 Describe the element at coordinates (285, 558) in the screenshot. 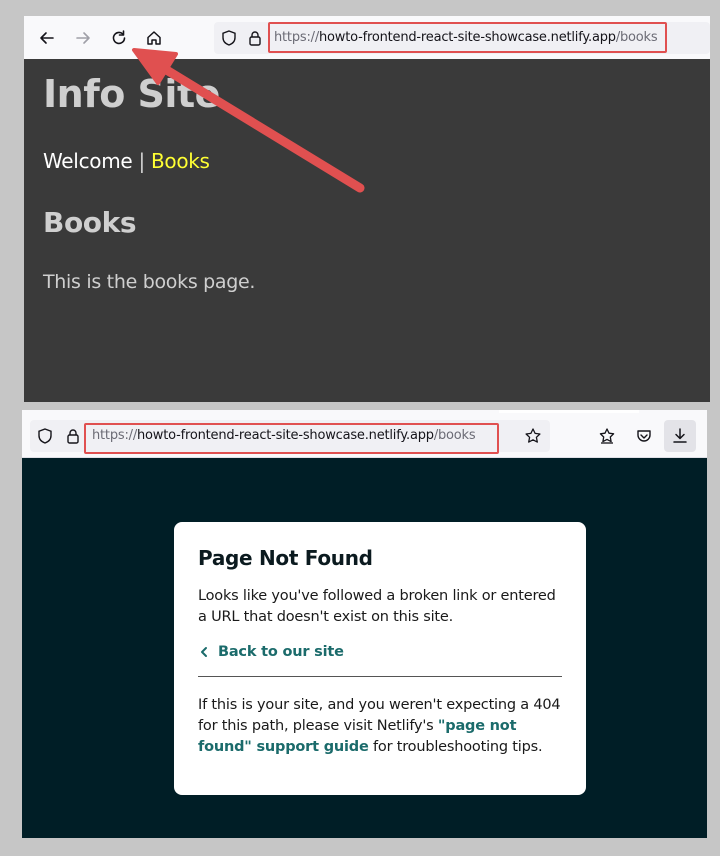

I see `not-found-title: Page Not Found` at that location.